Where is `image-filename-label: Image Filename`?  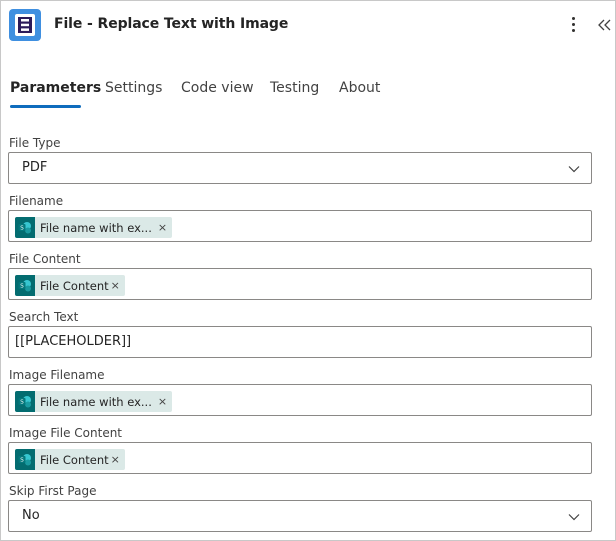 image-filename-label: Image Filename is located at coordinates (57, 375).